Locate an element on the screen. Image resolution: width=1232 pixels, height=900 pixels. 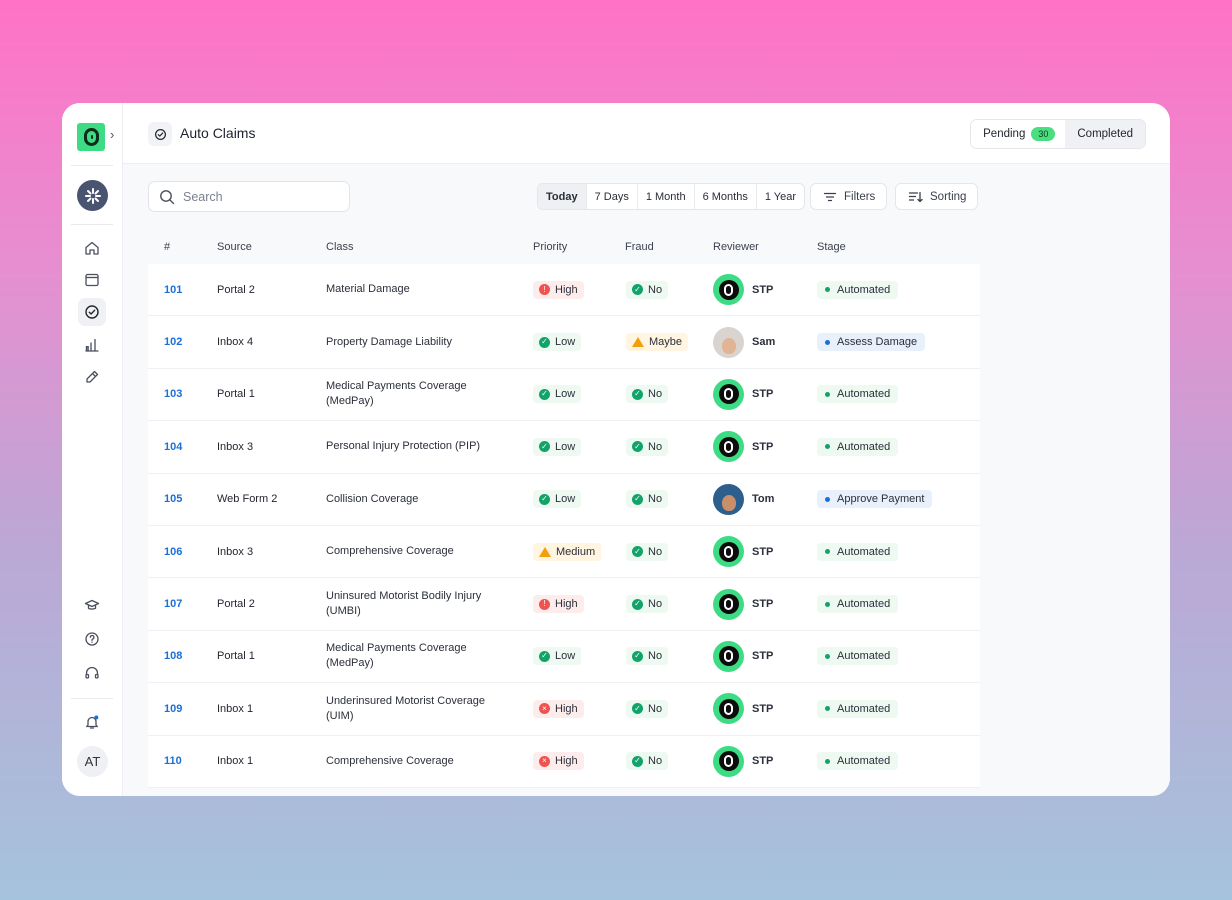
sidebar: › AT is located at coordinates (92, 449).